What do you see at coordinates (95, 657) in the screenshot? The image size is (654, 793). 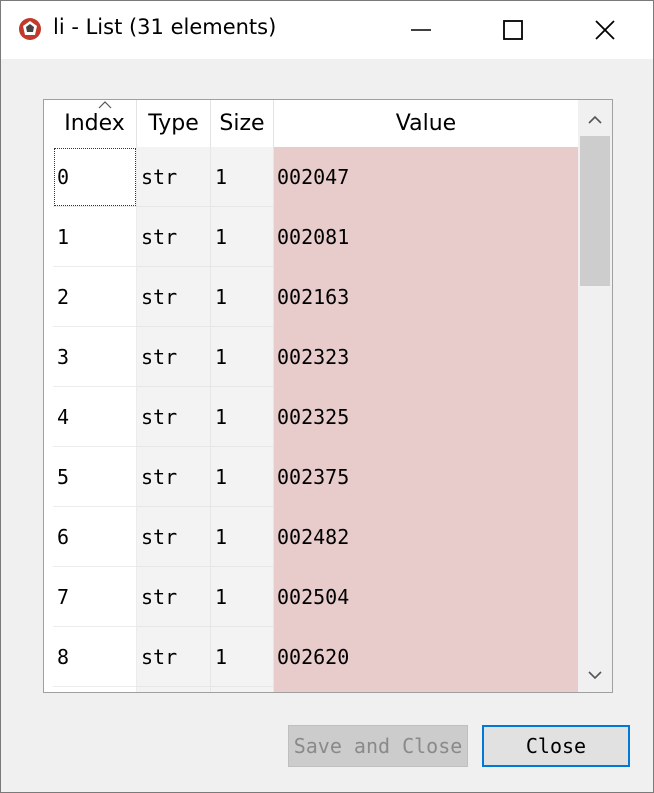 I see `index-cell: 8` at bounding box center [95, 657].